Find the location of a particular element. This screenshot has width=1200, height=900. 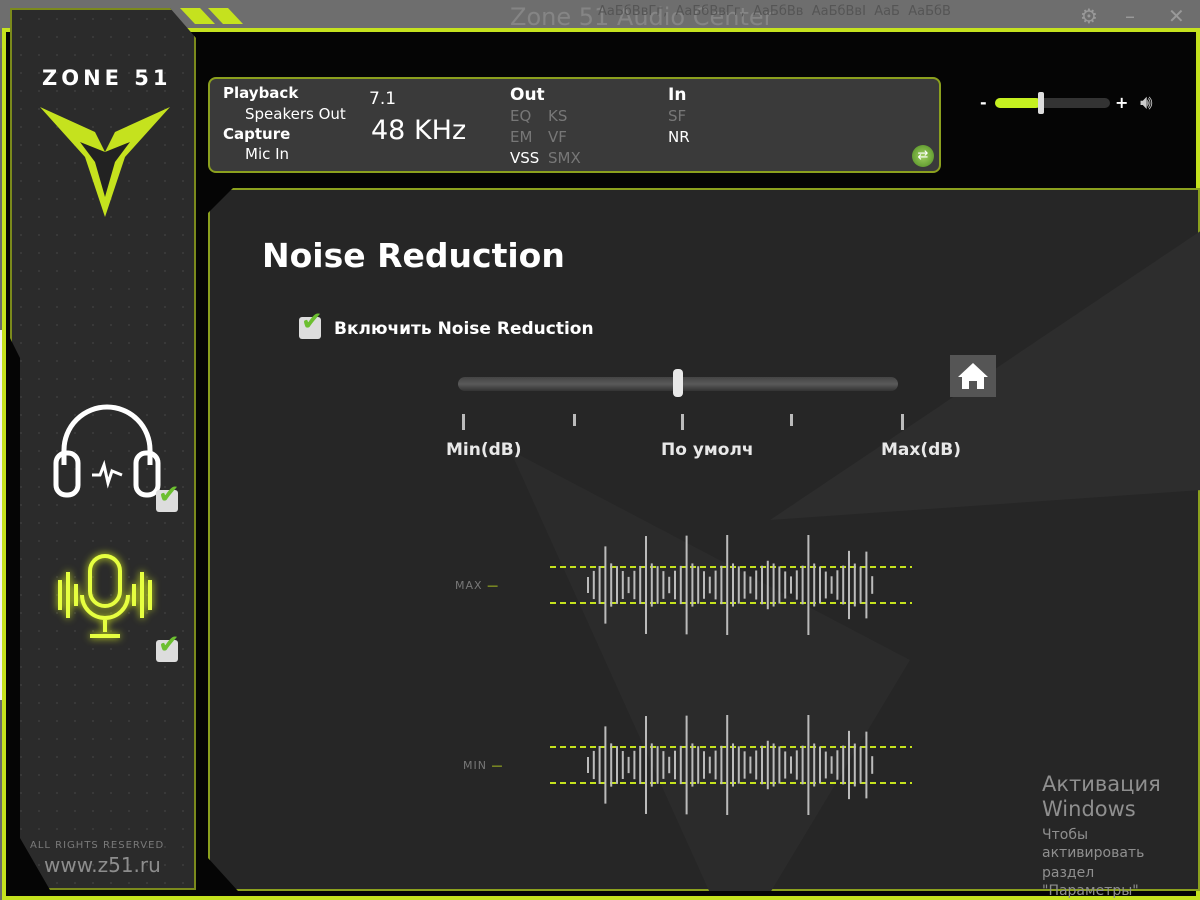

swap-button: ⇄ is located at coordinates (923, 156).